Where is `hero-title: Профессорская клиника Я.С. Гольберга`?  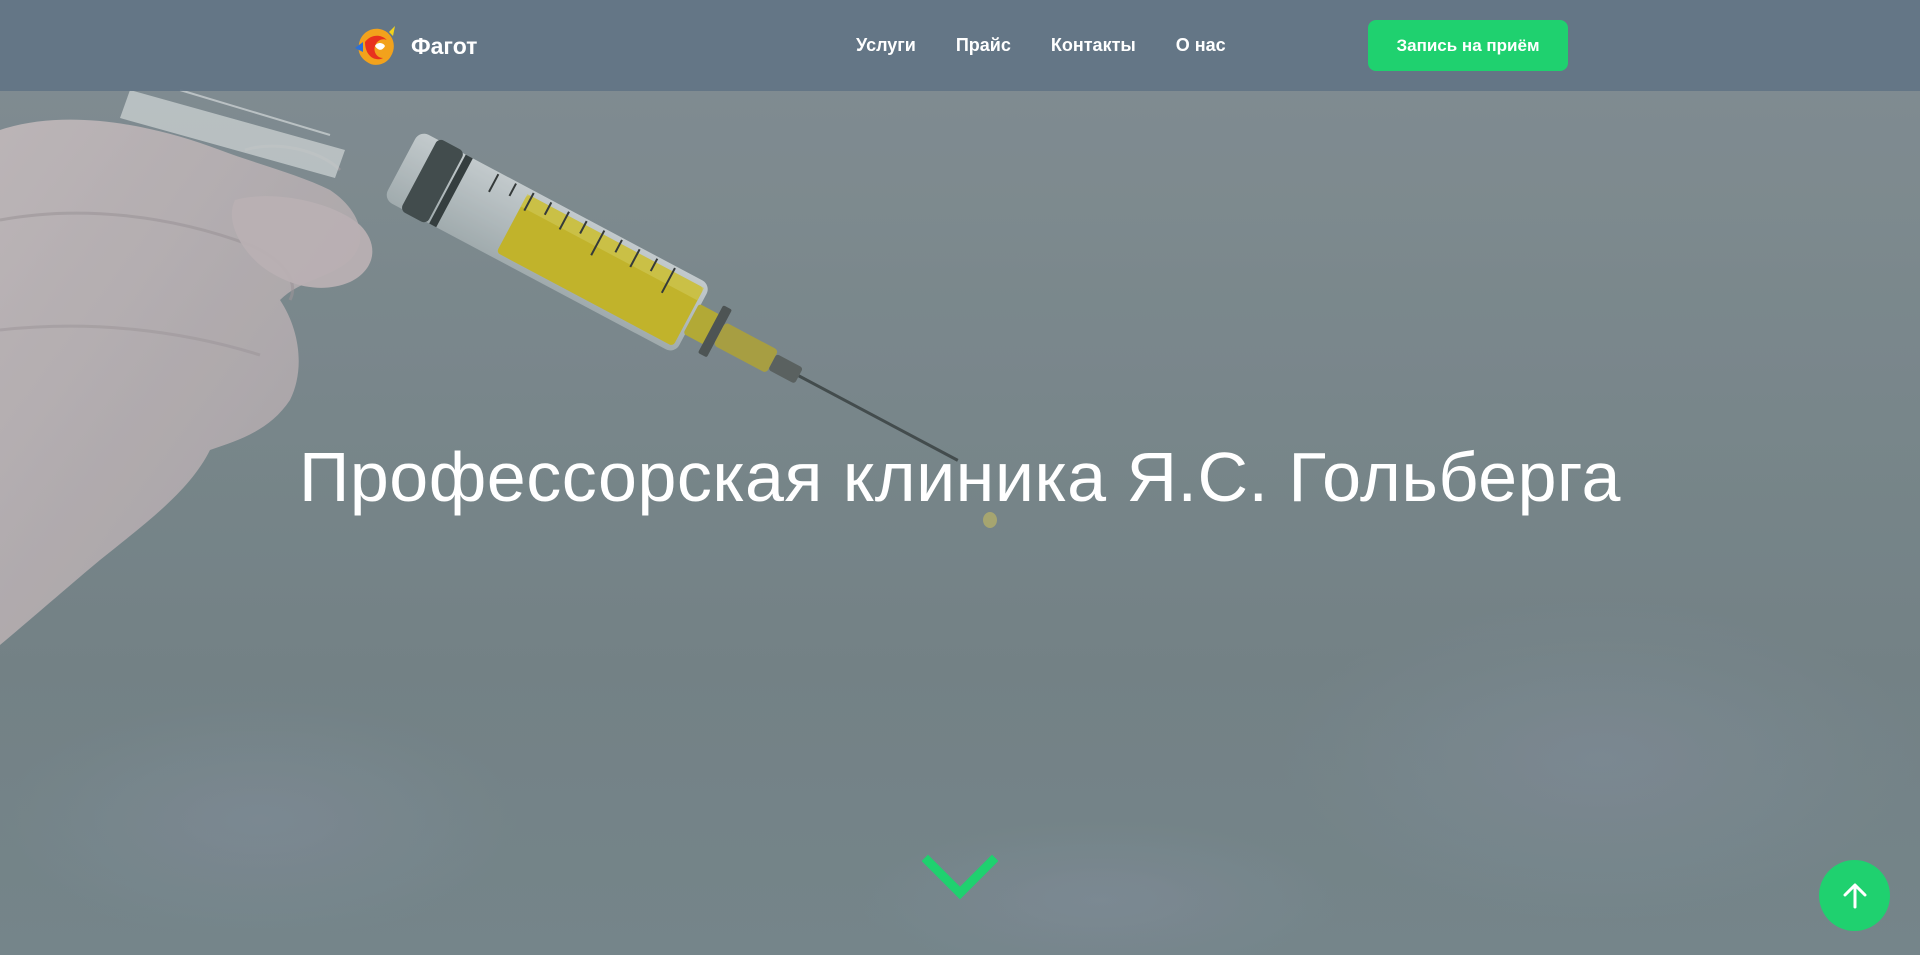 hero-title: Профессорская клиника Я.С. Гольберга is located at coordinates (960, 477).